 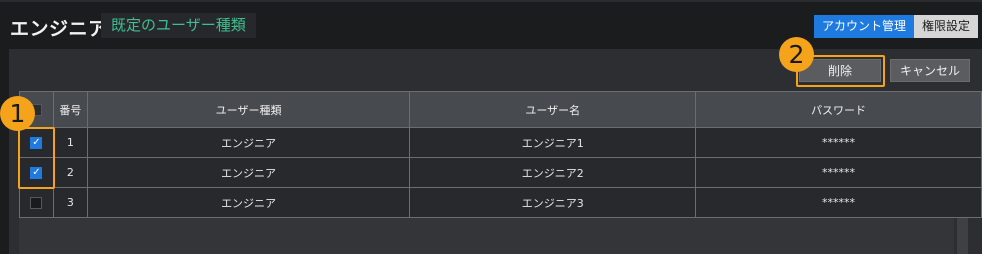 I want to click on row-number: 3, so click(x=70, y=202).